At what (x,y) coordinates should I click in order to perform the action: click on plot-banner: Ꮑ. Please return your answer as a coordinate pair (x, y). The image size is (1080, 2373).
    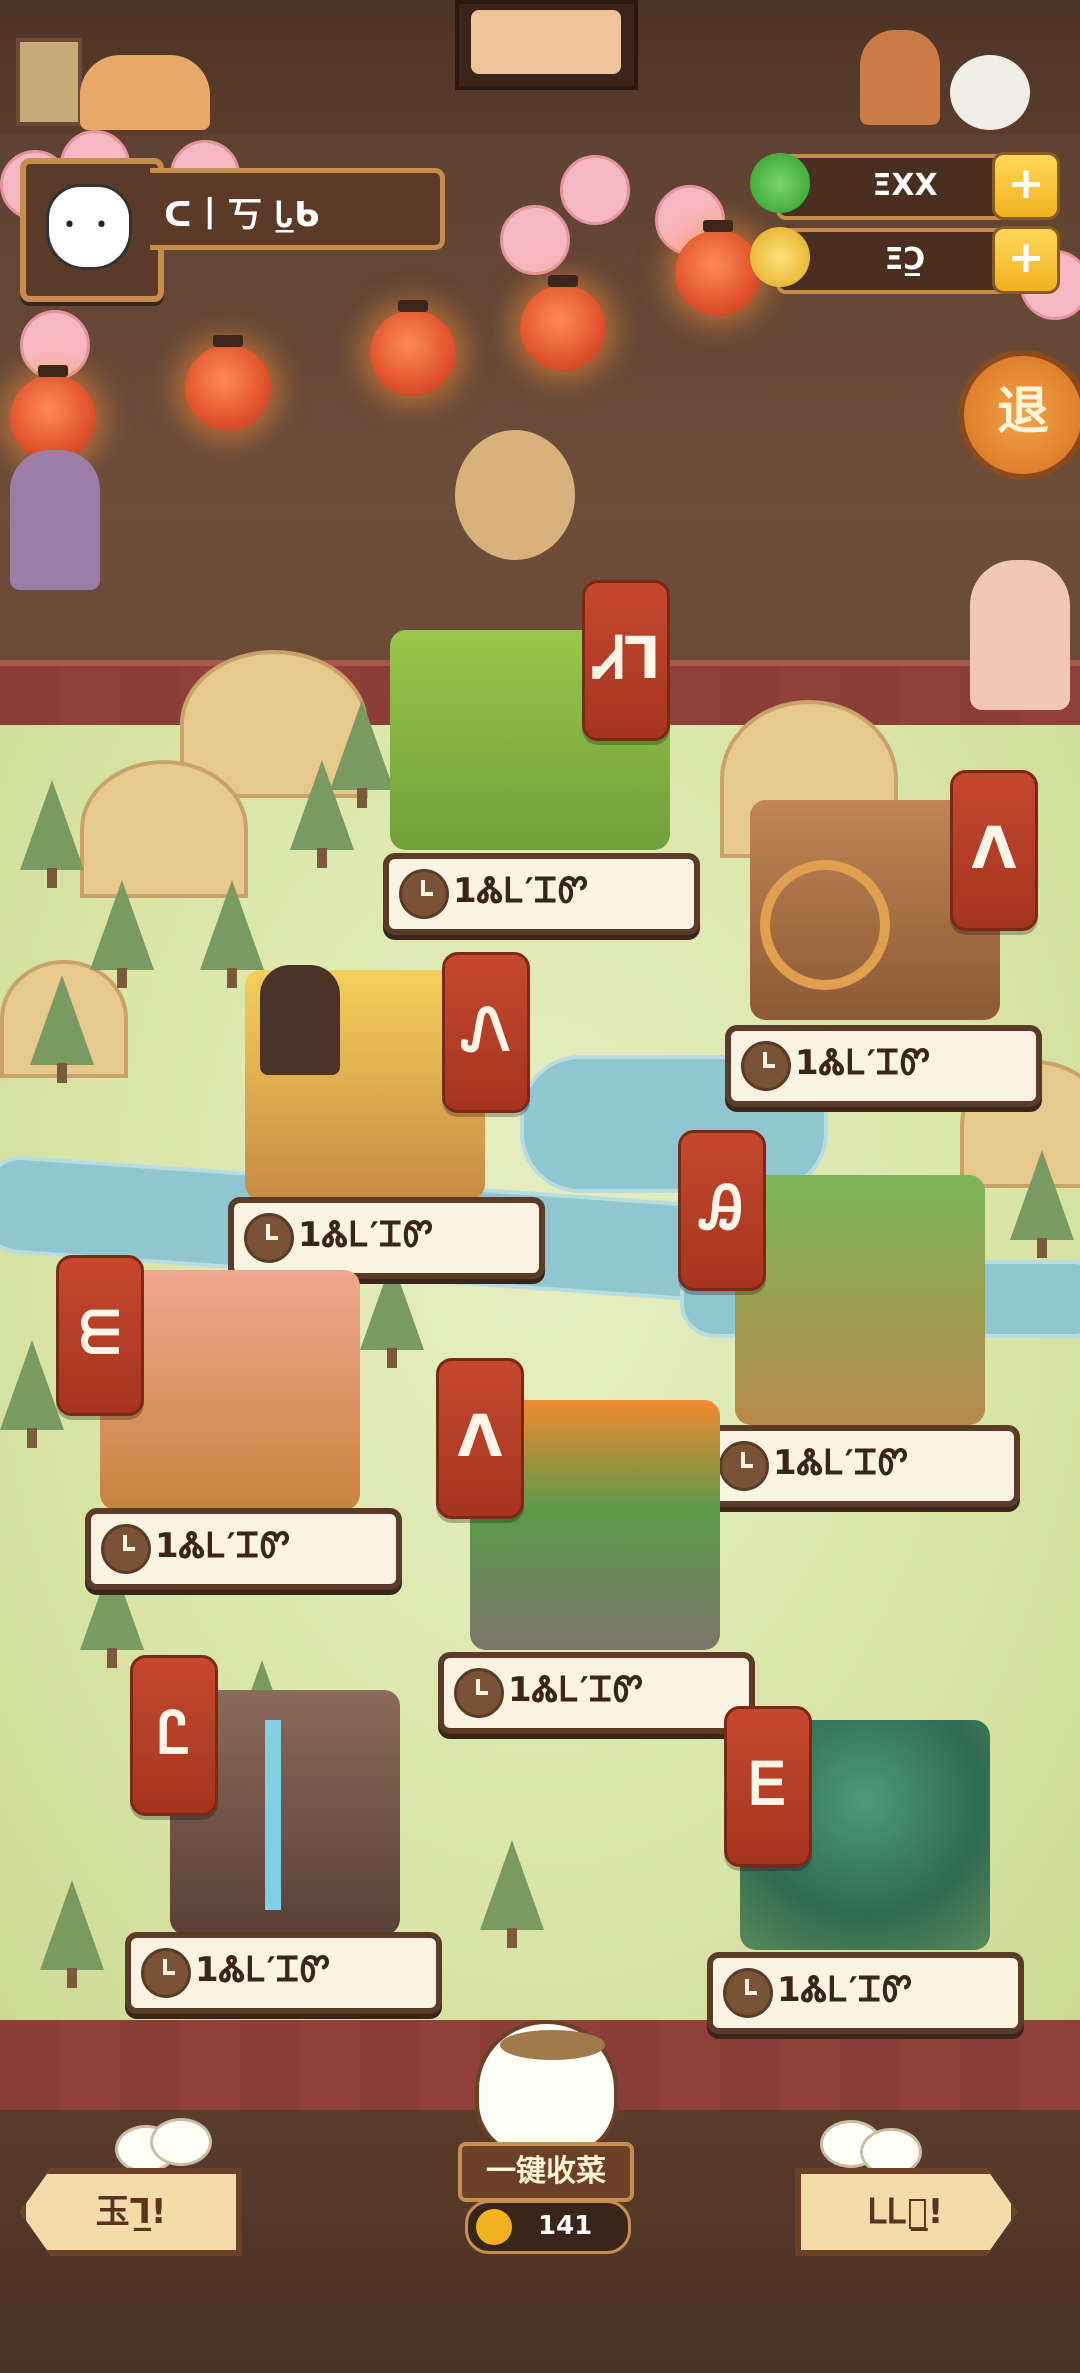
    Looking at the image, I should click on (486, 1032).